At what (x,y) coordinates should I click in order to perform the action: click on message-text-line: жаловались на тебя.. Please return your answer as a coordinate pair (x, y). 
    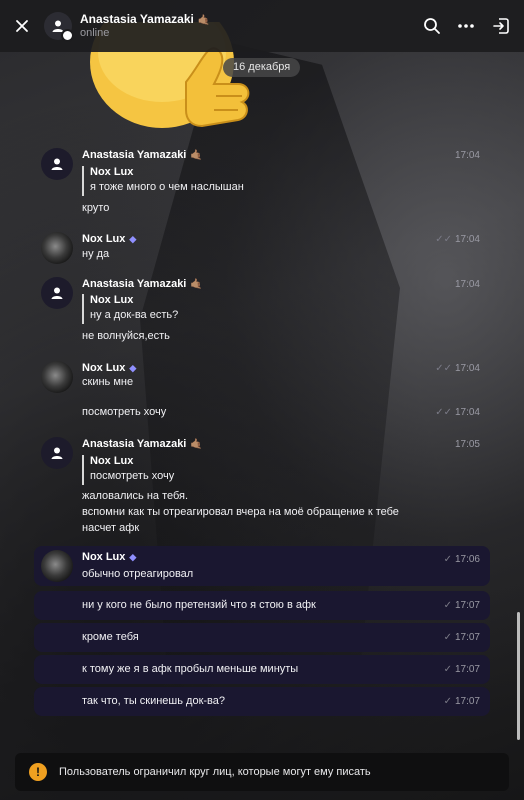
    Looking at the image, I should click on (135, 496).